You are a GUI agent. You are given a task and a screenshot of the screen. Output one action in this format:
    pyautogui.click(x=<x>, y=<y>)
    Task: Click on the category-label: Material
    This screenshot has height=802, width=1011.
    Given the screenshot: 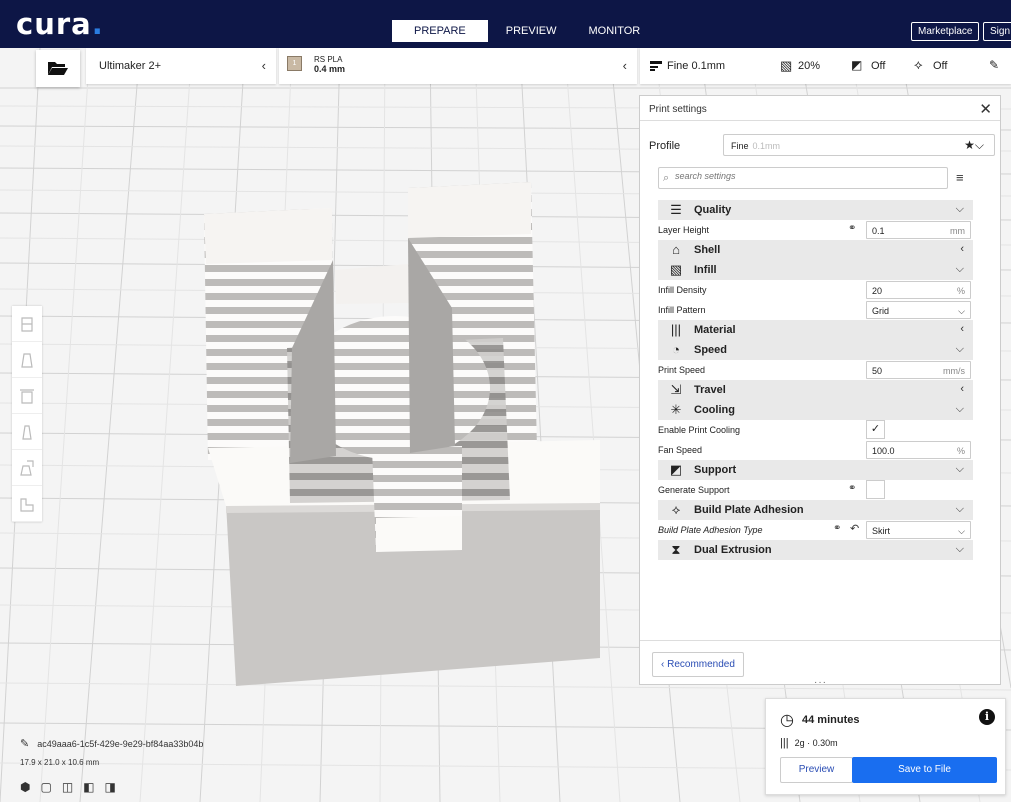 What is the action you would take?
    pyautogui.click(x=715, y=330)
    